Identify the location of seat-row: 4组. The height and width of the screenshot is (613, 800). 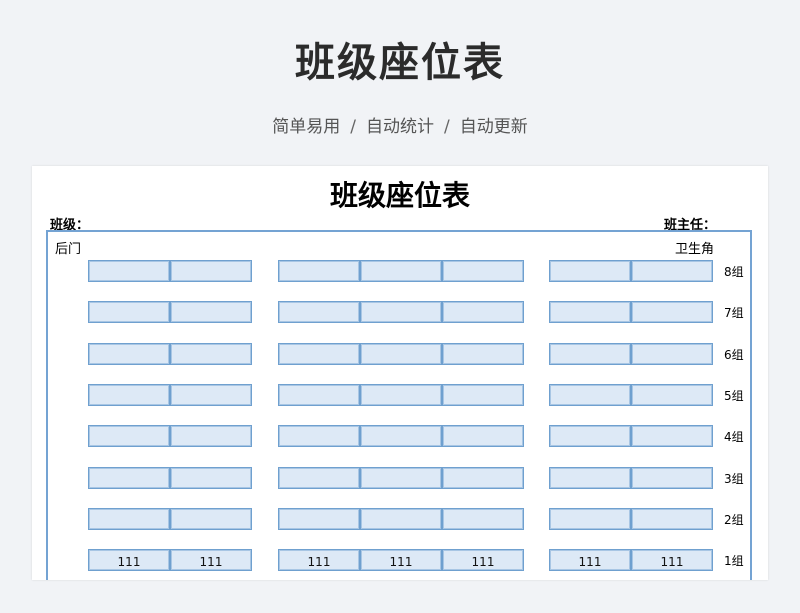
(401, 436).